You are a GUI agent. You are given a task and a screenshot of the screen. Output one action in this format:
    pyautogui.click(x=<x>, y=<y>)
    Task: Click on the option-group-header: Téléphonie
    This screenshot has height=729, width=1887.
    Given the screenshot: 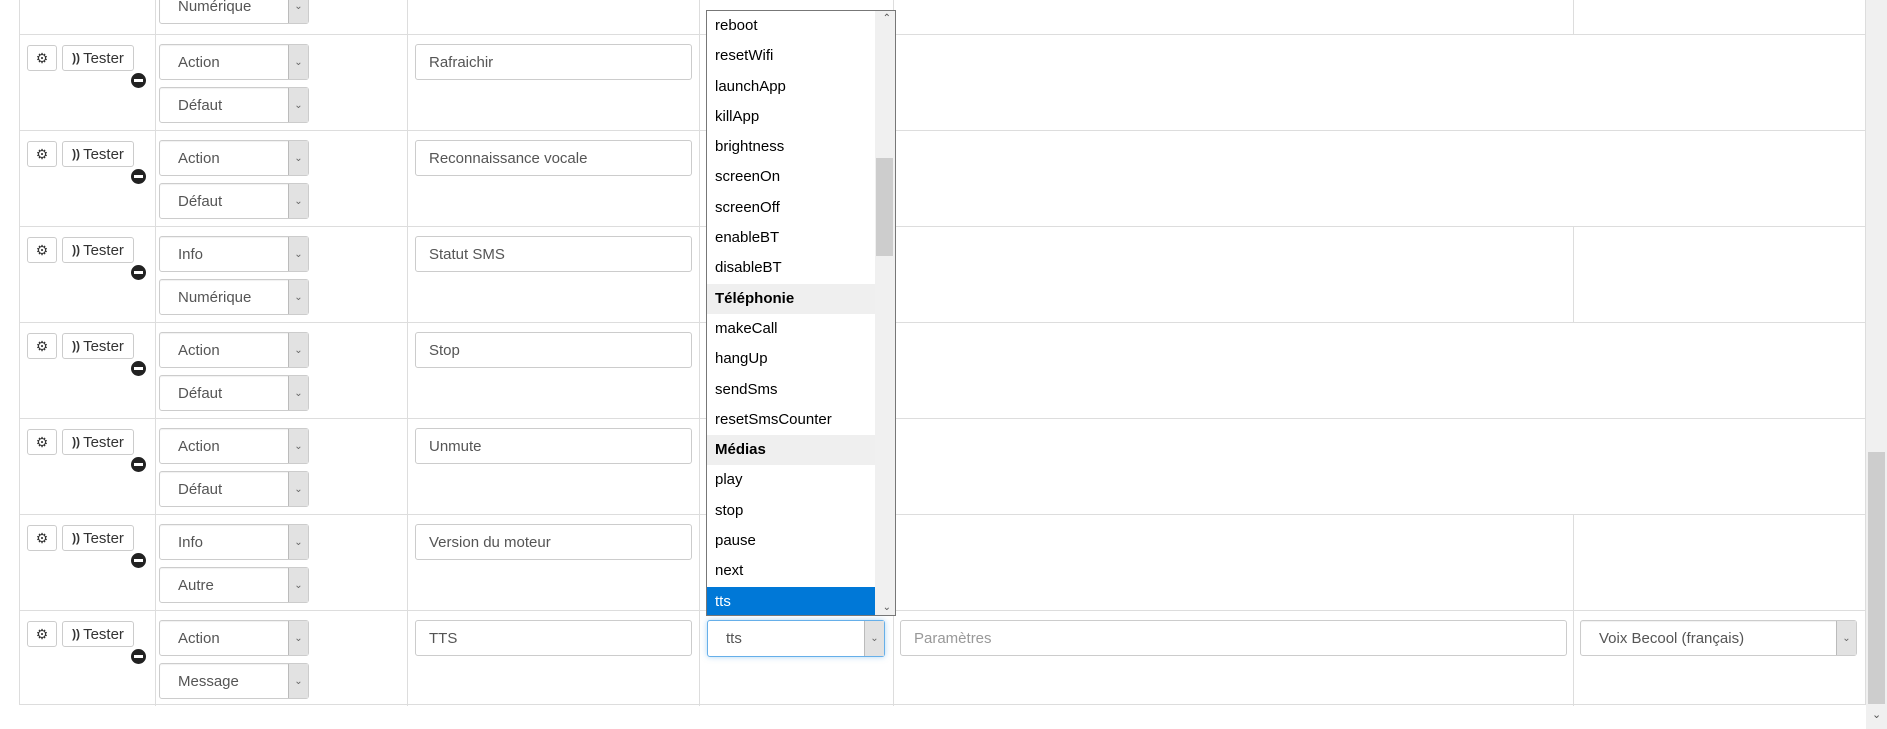 What is the action you would take?
    pyautogui.click(x=791, y=298)
    